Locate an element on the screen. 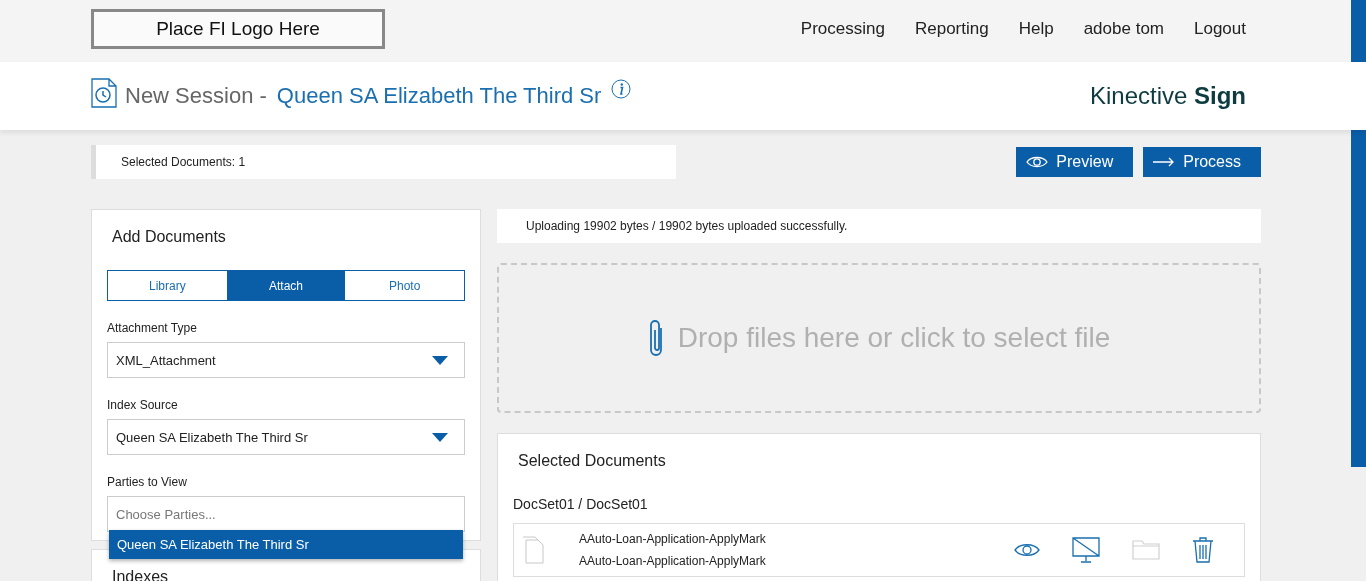 The image size is (1366, 581). panel-title: Add Documents is located at coordinates (169, 237).